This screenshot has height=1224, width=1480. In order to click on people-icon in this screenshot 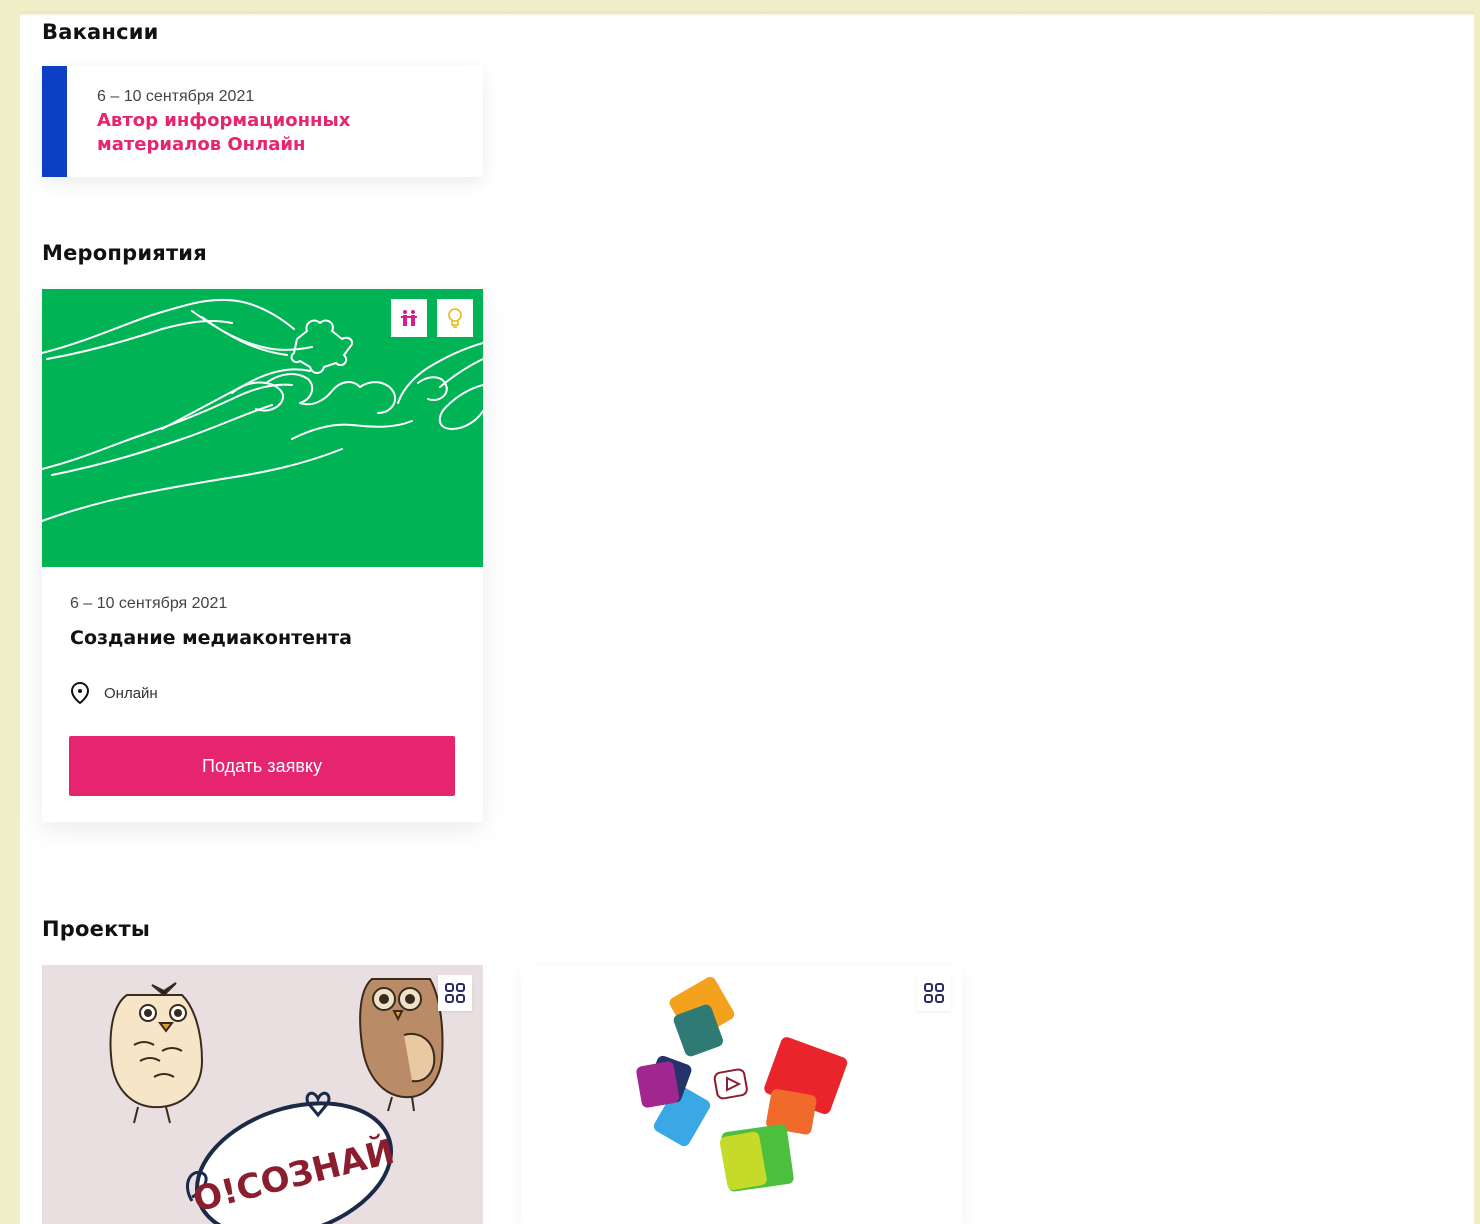, I will do `click(409, 318)`.